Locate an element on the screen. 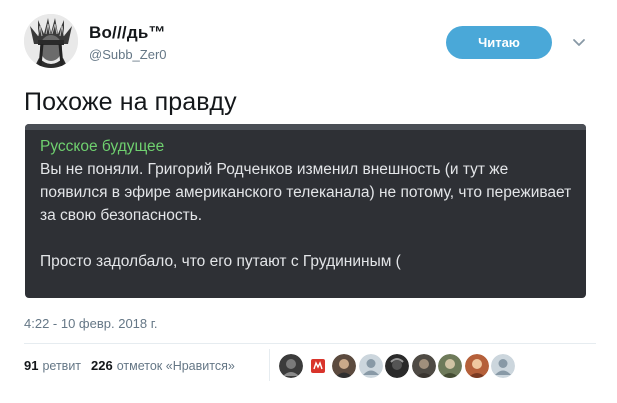 The height and width of the screenshot is (403, 617). liker-avatars is located at coordinates (398, 366).